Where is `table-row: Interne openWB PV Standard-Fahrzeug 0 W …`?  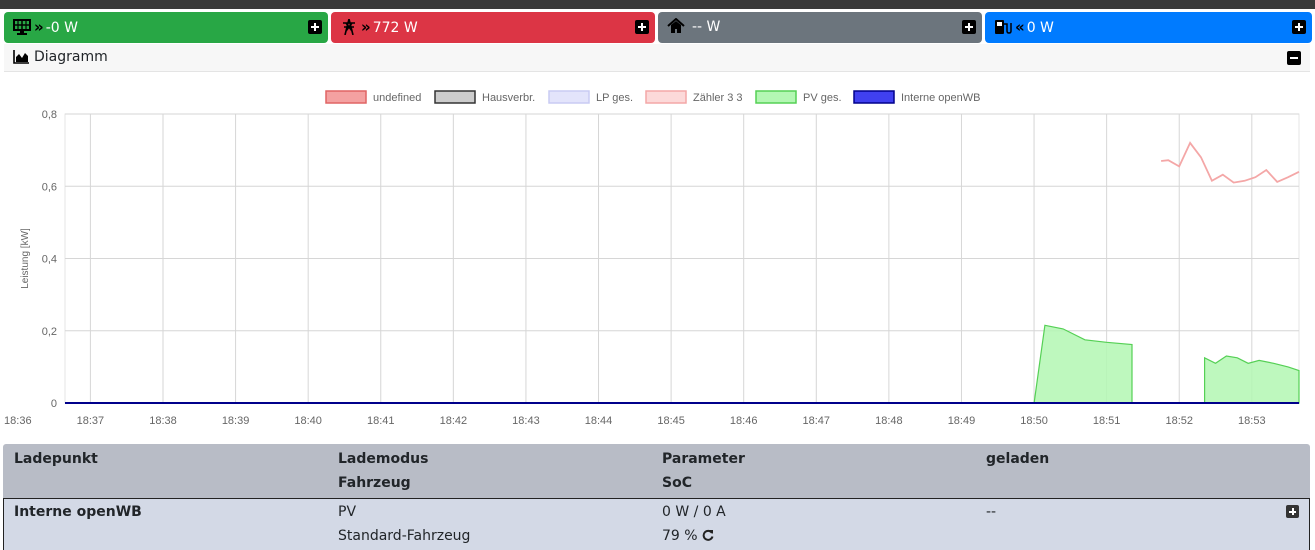 table-row: Interne openWB PV Standard-Fahrzeug 0 W … is located at coordinates (656, 524).